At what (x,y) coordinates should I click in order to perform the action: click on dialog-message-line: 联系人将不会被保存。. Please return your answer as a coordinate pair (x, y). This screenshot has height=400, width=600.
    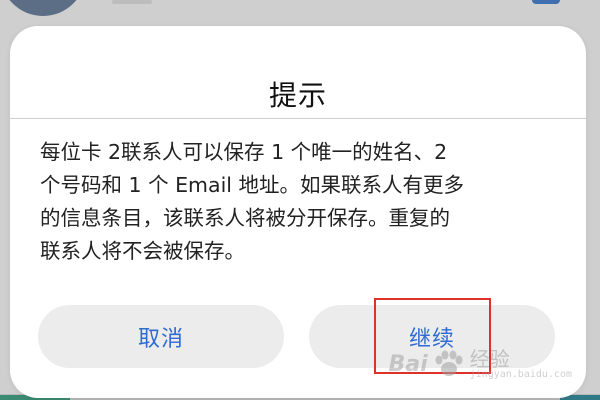
    Looking at the image, I should click on (142, 251).